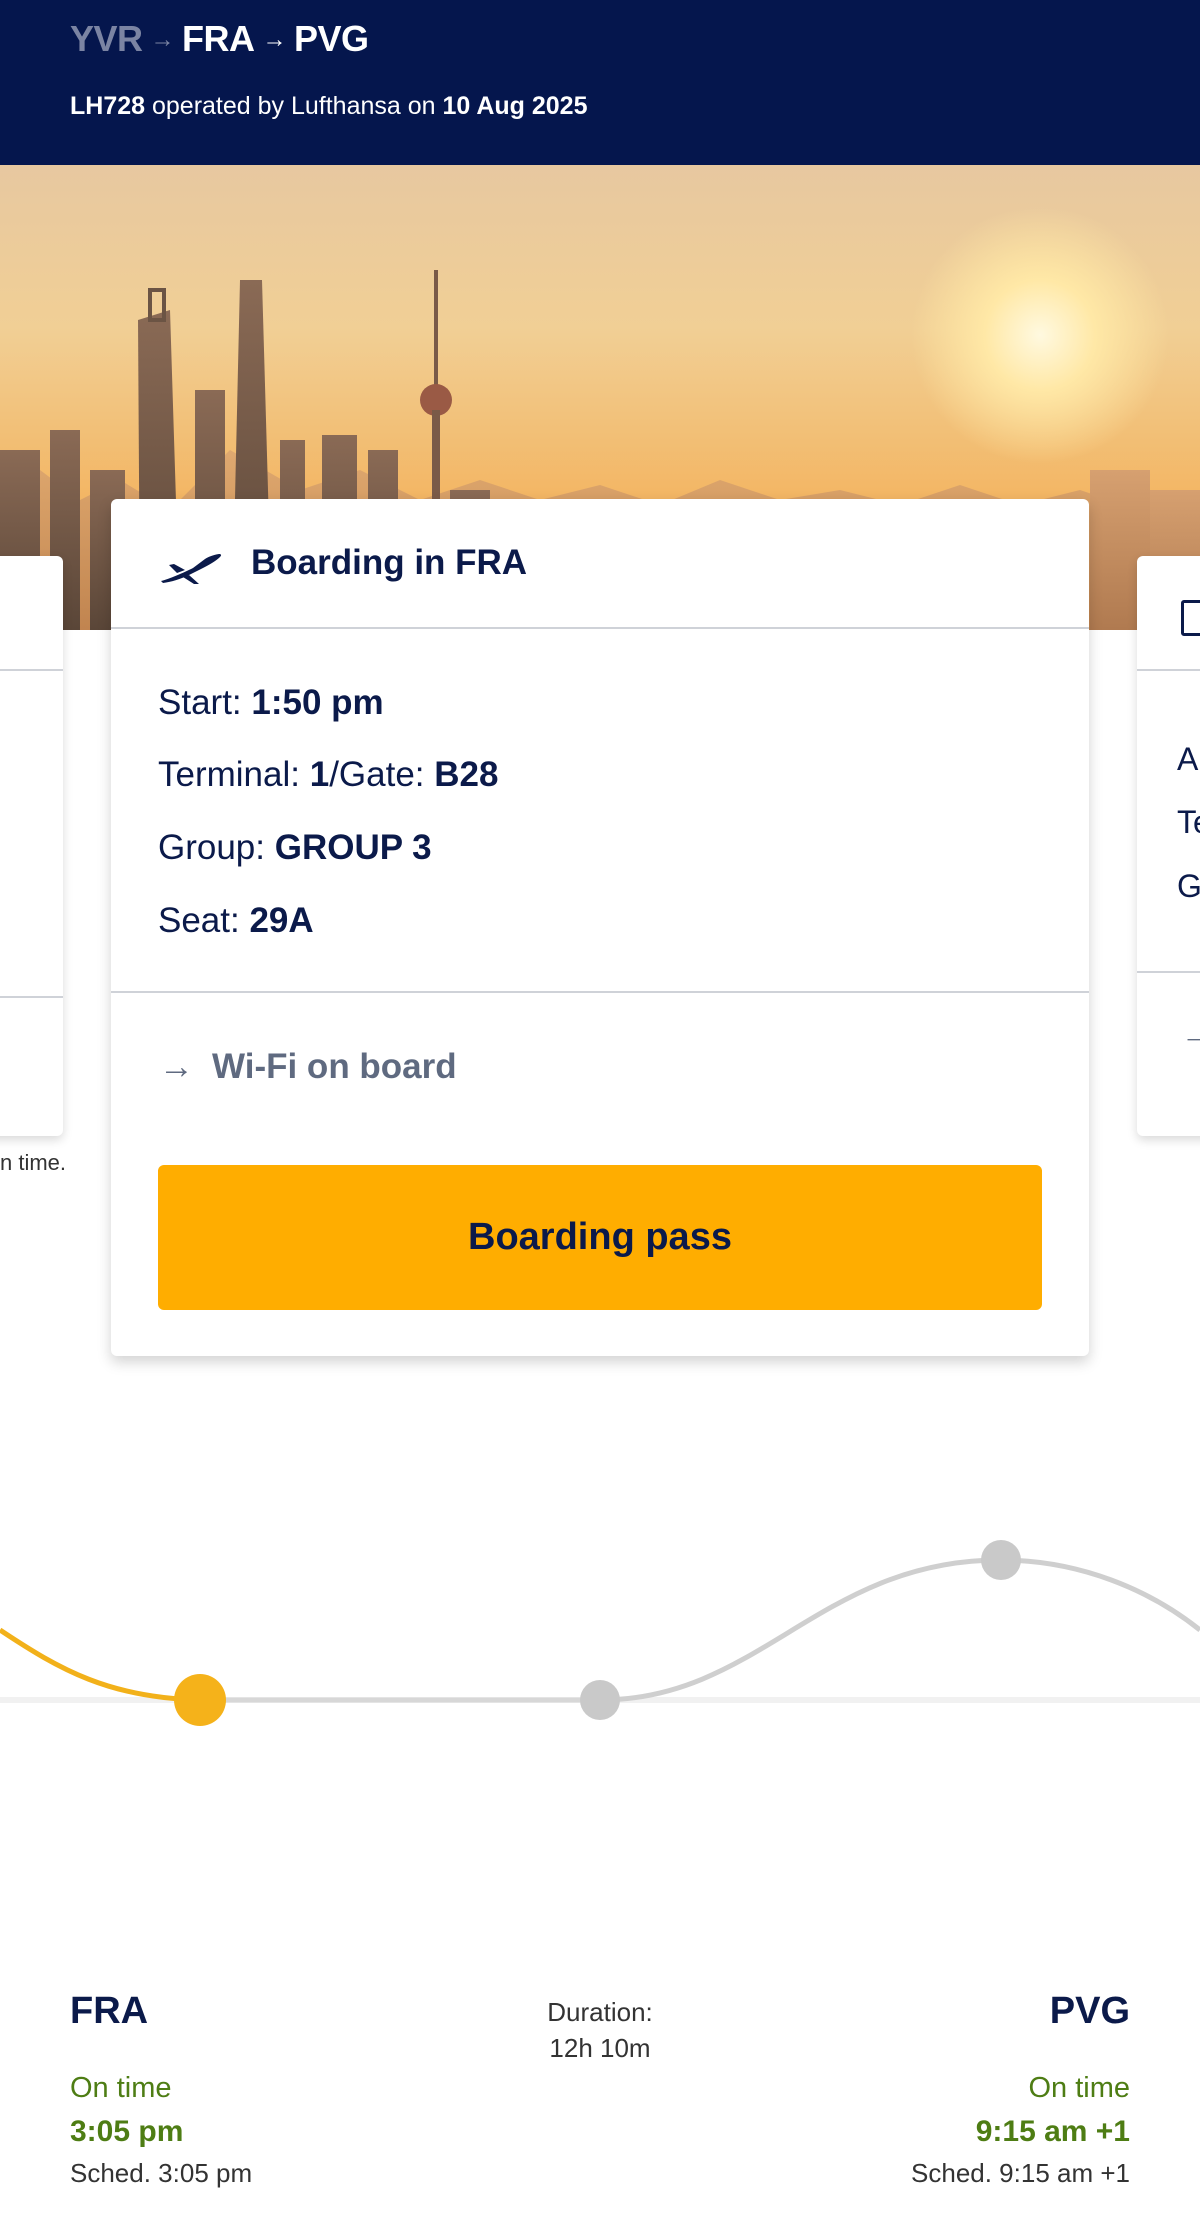 This screenshot has height=2231, width=1200. What do you see at coordinates (1188, 886) in the screenshot?
I see `next-card-text: G` at bounding box center [1188, 886].